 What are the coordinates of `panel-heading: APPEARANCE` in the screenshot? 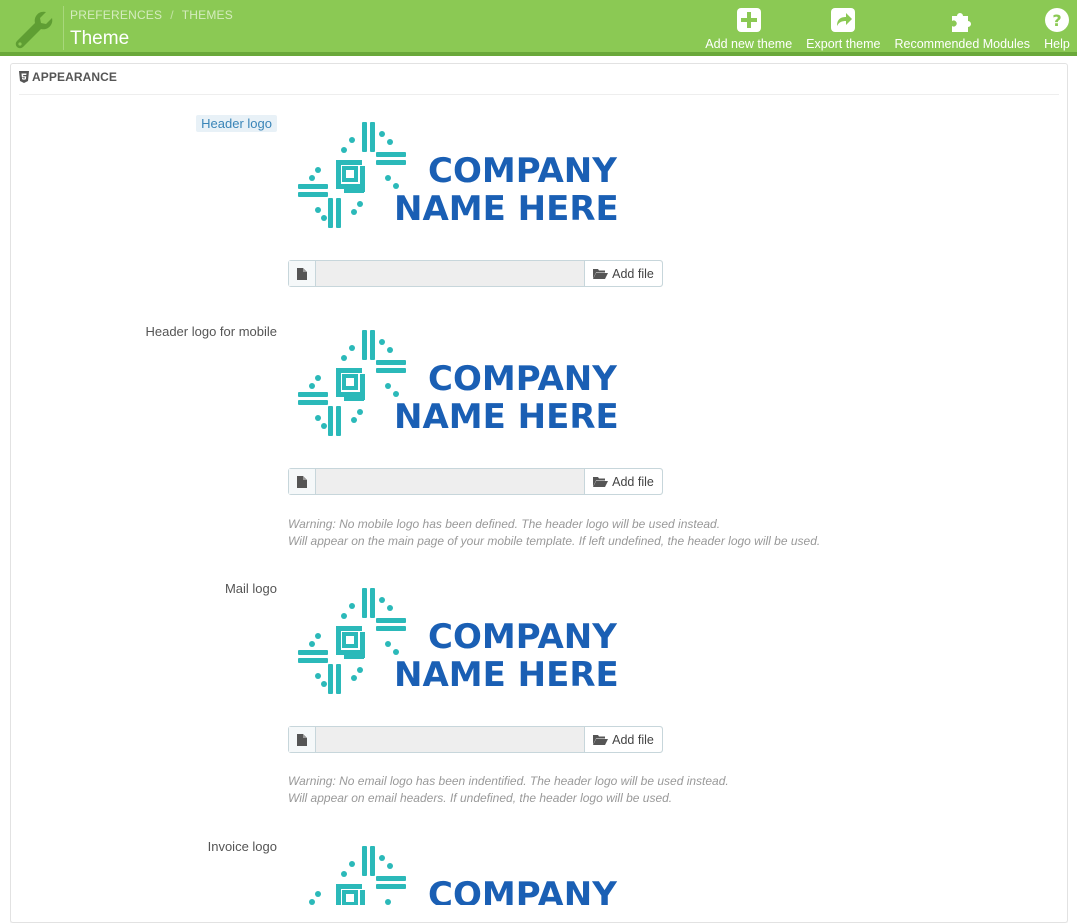 It's located at (539, 82).